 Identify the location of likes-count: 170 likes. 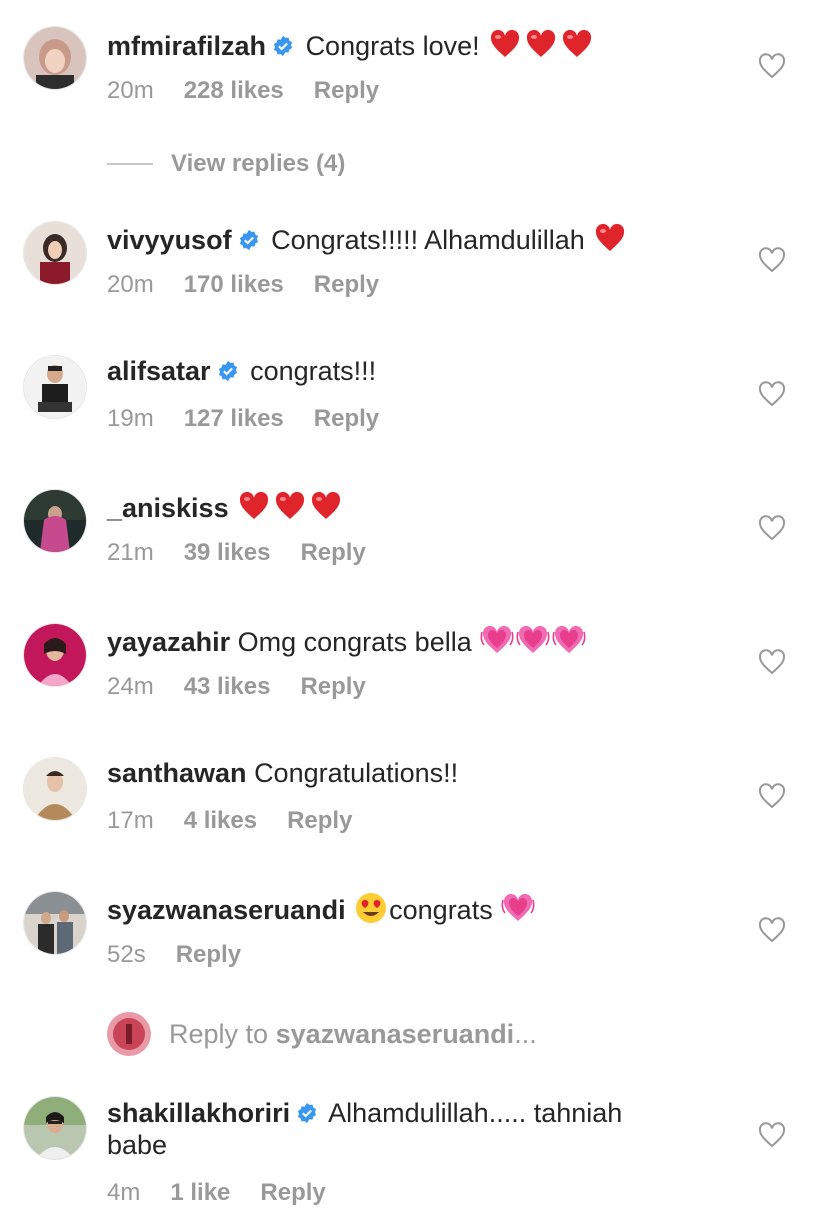
(234, 284).